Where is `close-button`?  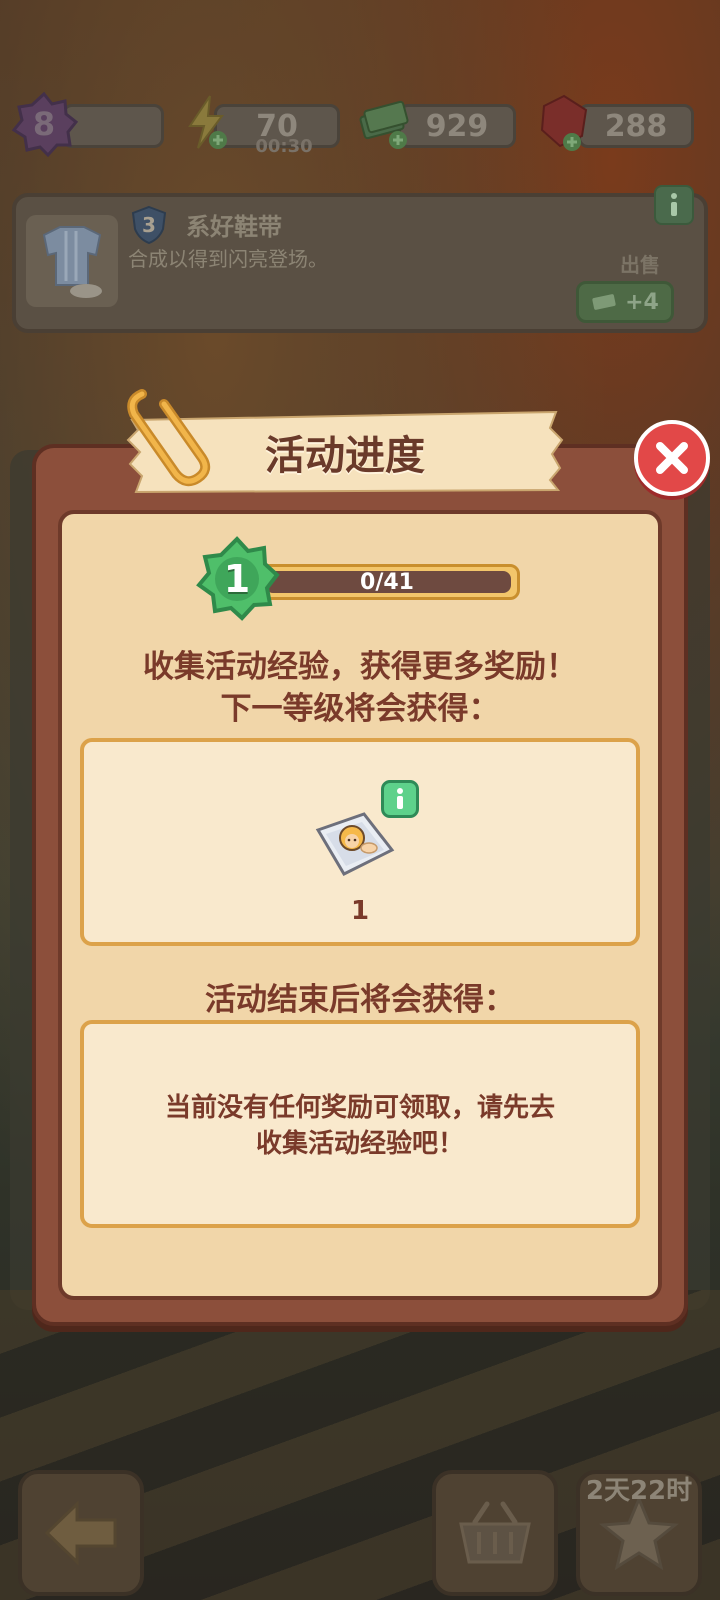
close-button is located at coordinates (672, 458).